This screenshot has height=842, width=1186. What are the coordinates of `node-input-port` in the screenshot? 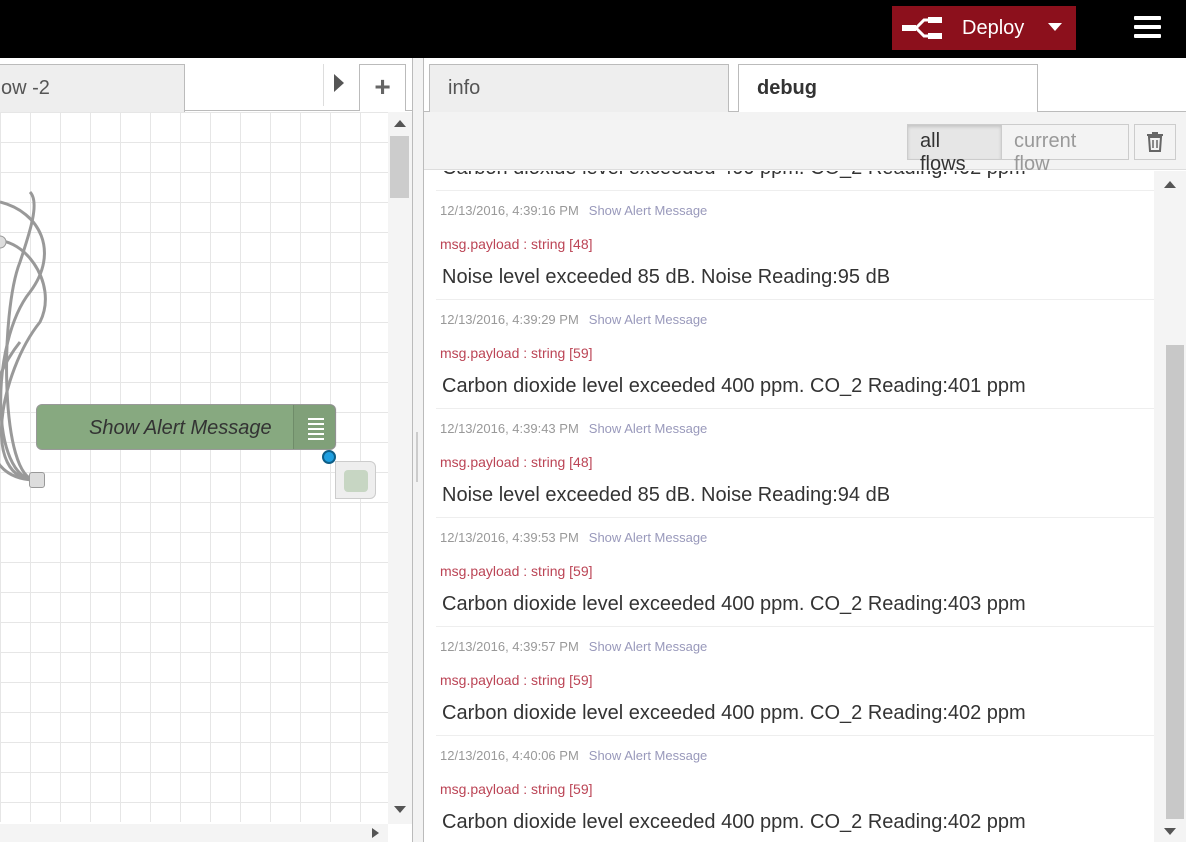 It's located at (37, 480).